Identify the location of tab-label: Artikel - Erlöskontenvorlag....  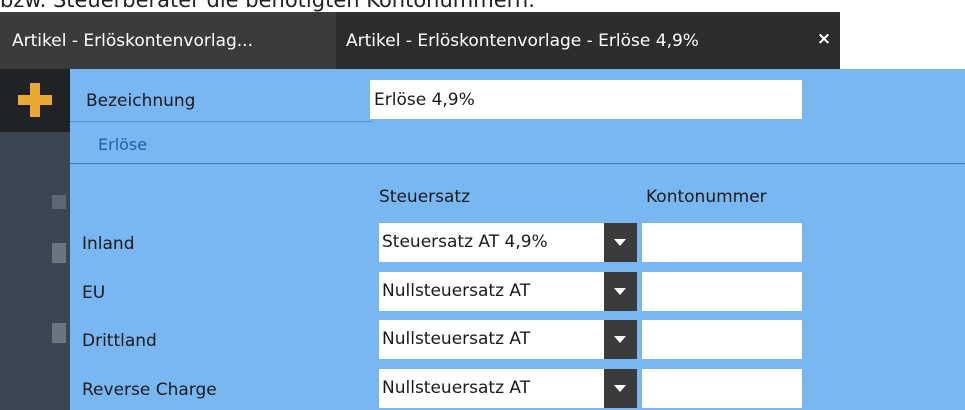
(132, 40).